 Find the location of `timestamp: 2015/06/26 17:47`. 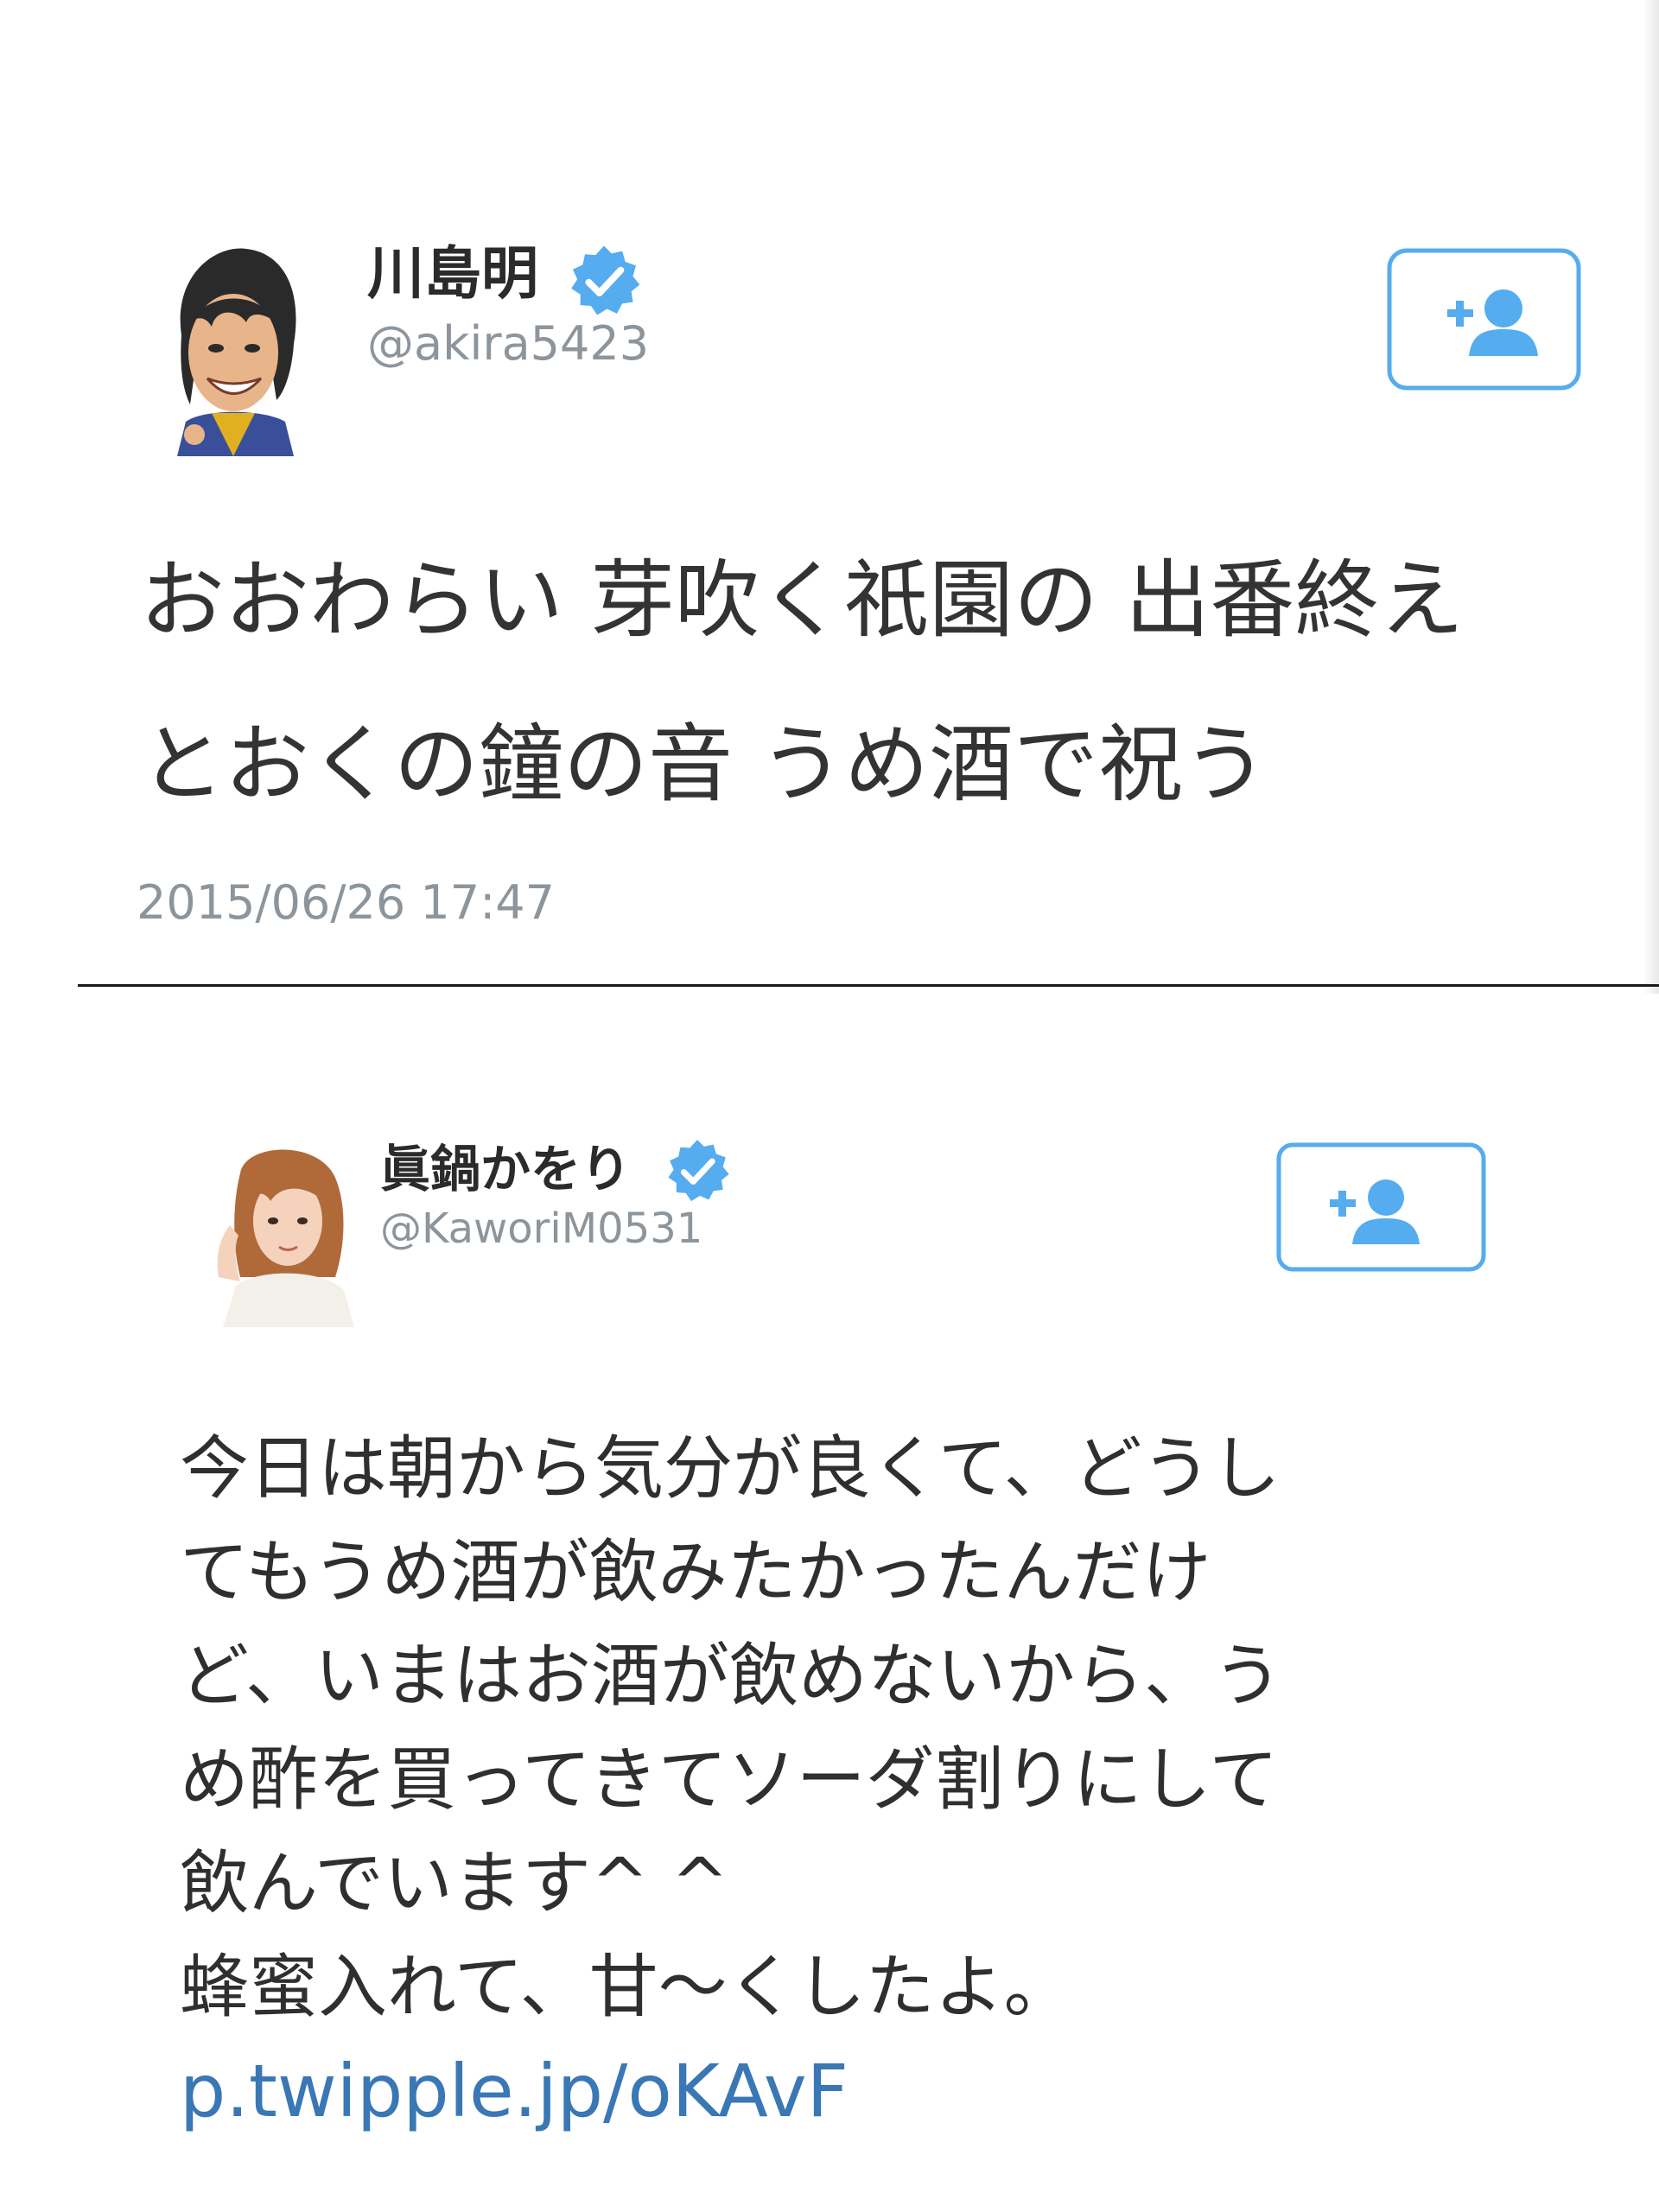

timestamp: 2015/06/26 17:47 is located at coordinates (346, 902).